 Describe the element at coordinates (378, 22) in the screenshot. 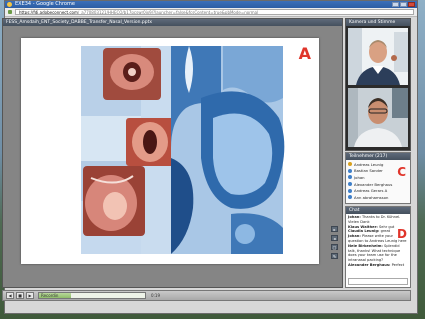

I see `camera-pod-title: Kamera und Stimme` at that location.